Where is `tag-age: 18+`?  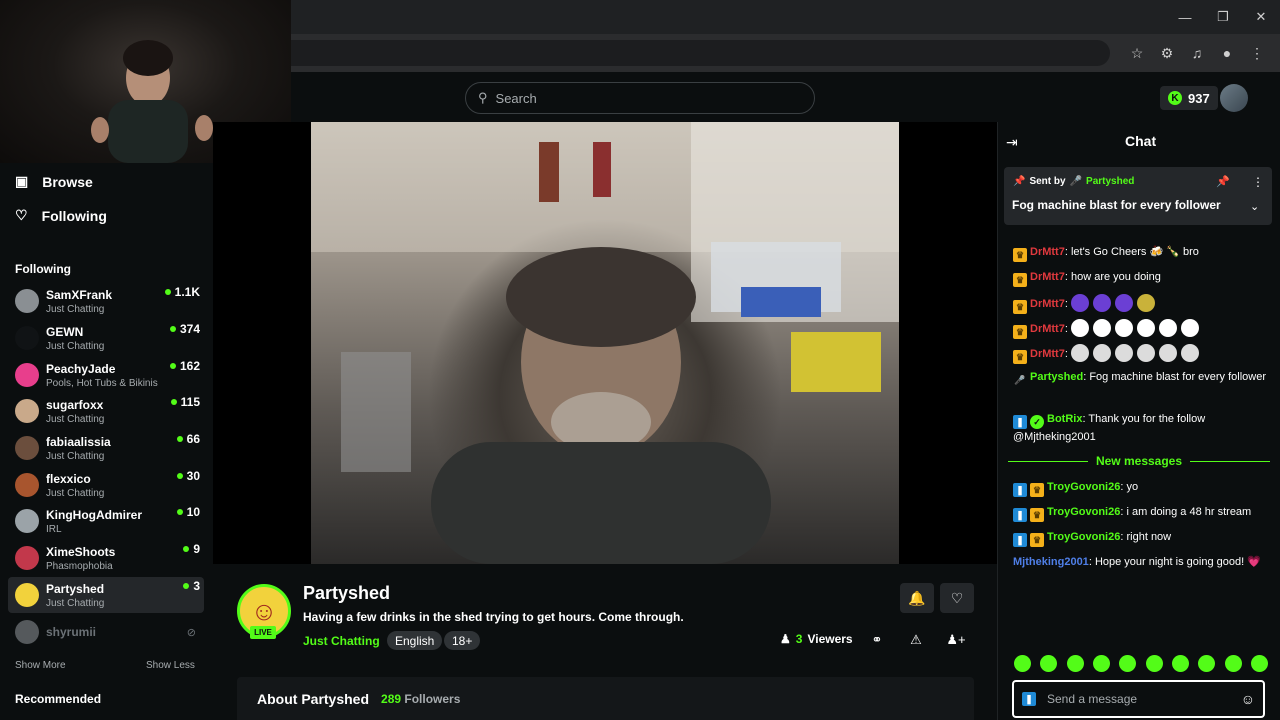
tag-age: 18+ is located at coordinates (462, 640).